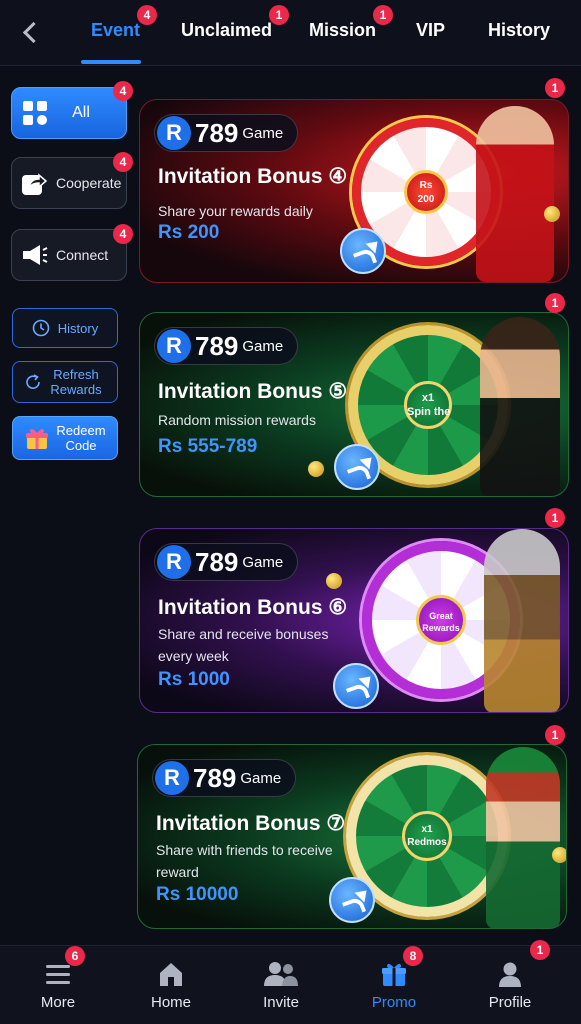  I want to click on clock-icon, so click(41, 328).